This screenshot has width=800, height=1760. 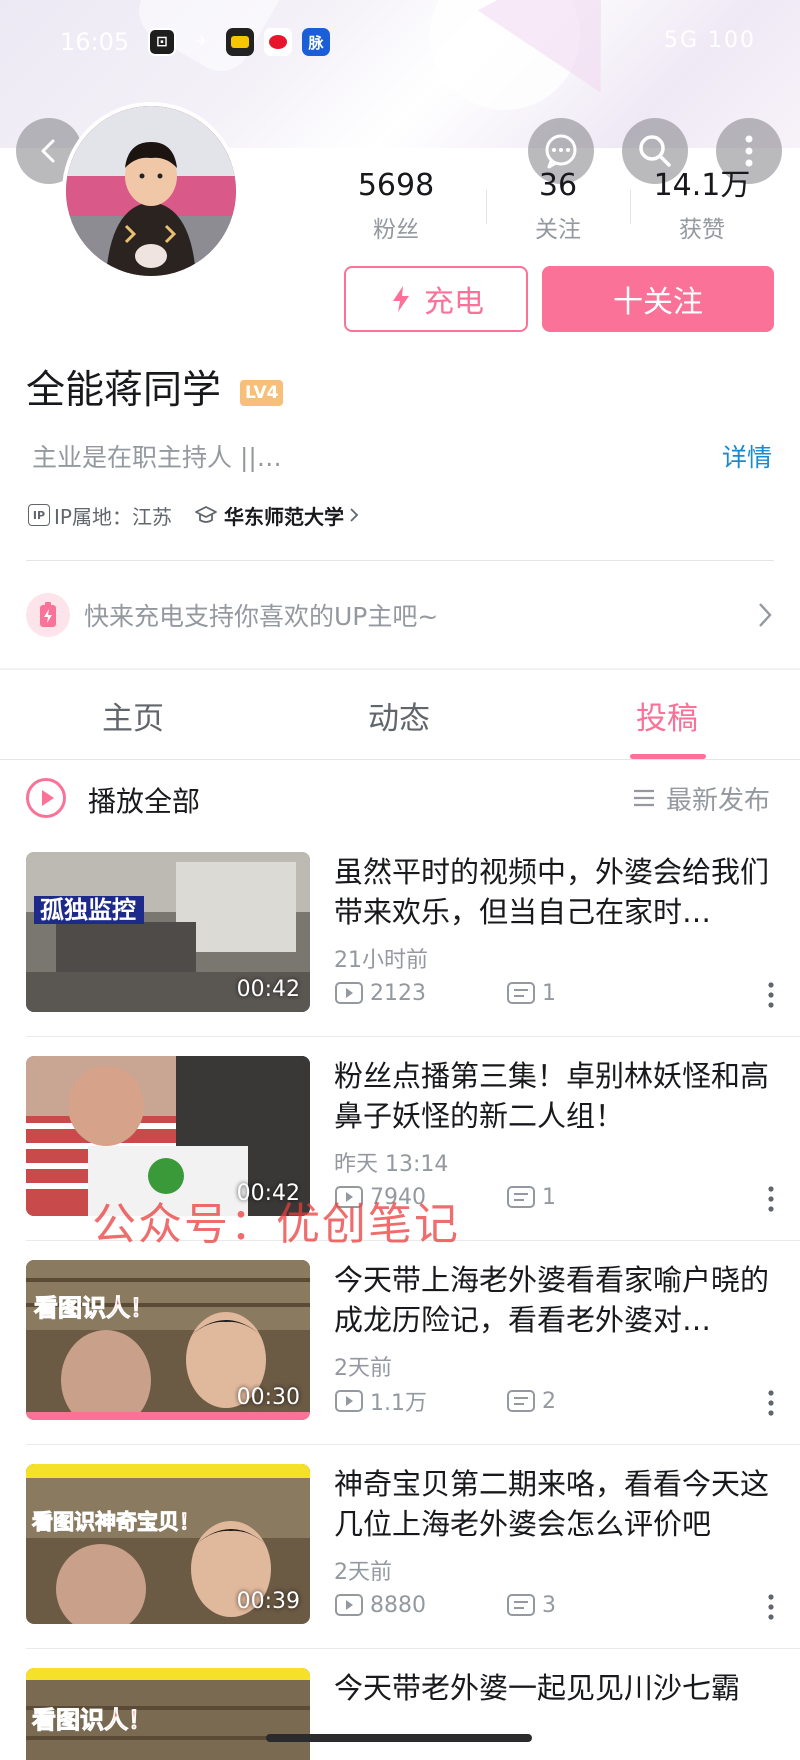 I want to click on video-thumbnail: 看图识人！, so click(x=168, y=1714).